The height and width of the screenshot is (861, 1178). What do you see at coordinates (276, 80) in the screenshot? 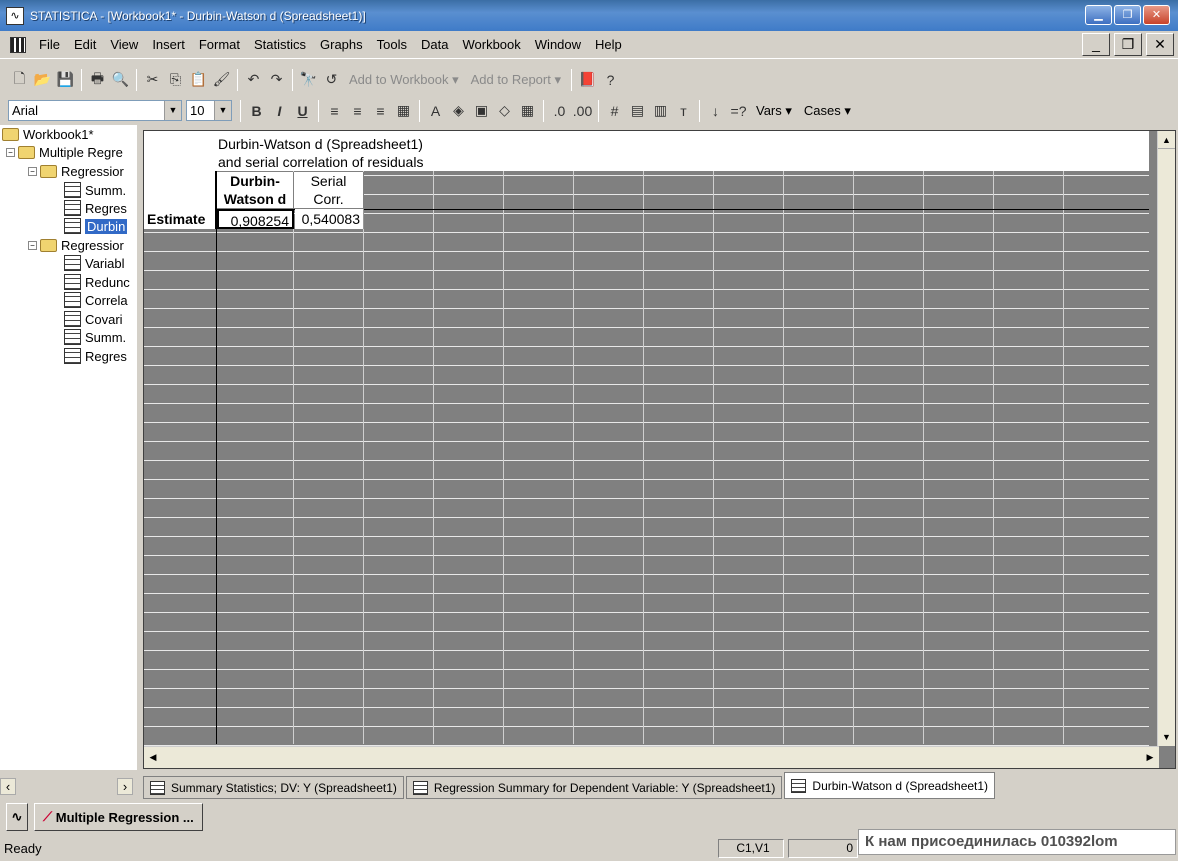
I see `redo-icon: ↷` at bounding box center [276, 80].